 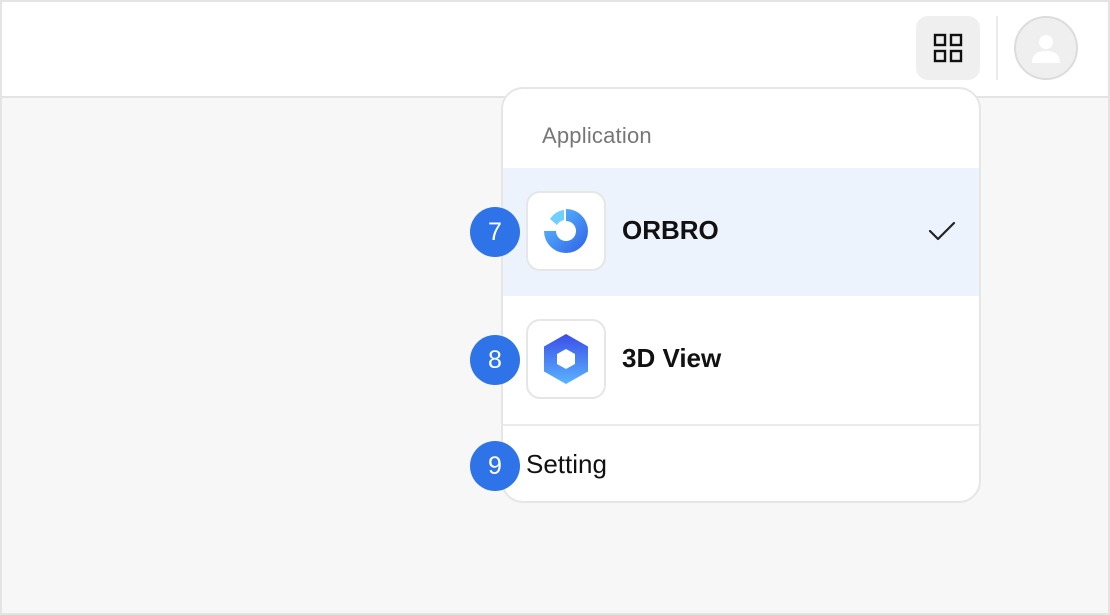 I want to click on orbro-logo-icon, so click(x=566, y=231).